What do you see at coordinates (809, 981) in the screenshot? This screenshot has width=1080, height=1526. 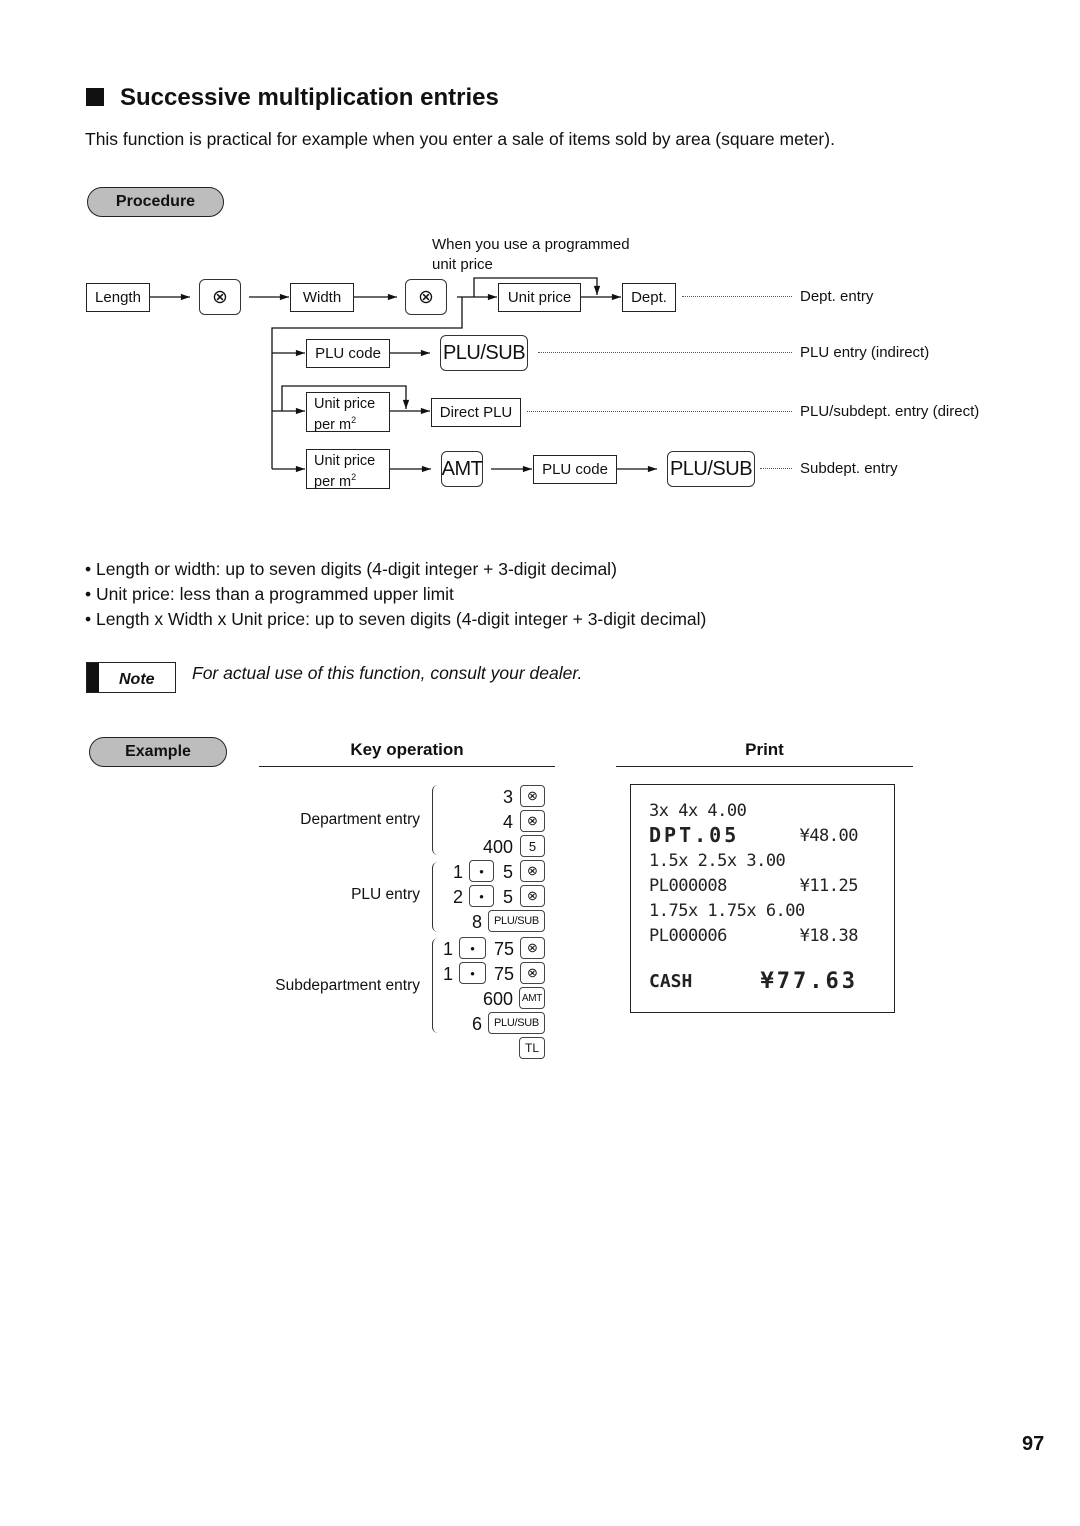 I see `receipt-total: ¥77.63` at bounding box center [809, 981].